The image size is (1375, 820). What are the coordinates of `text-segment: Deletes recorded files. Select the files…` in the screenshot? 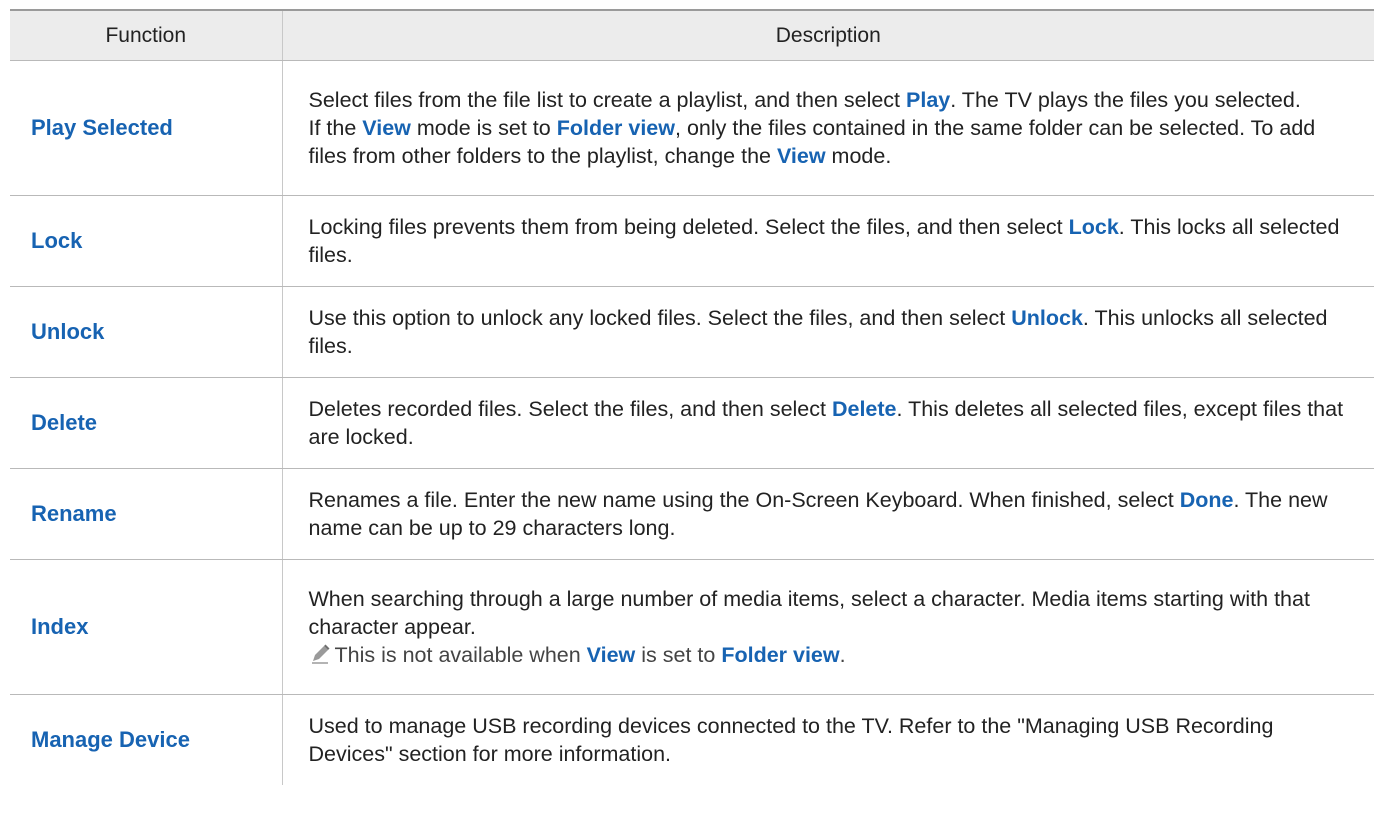 It's located at (570, 409).